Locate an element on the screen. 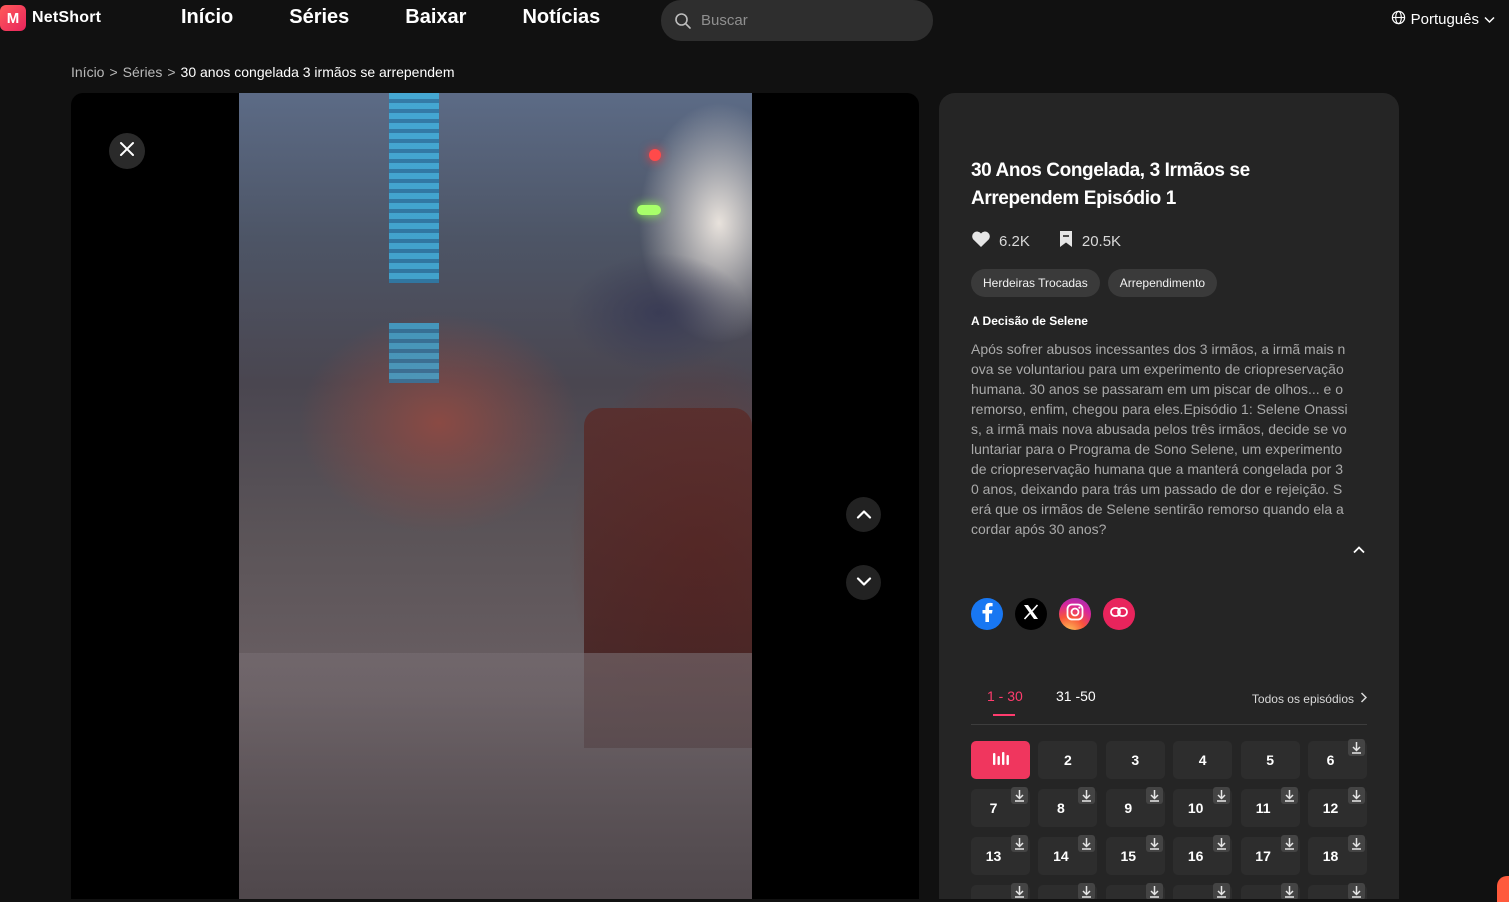  episode-button: 20 is located at coordinates (1068, 891).